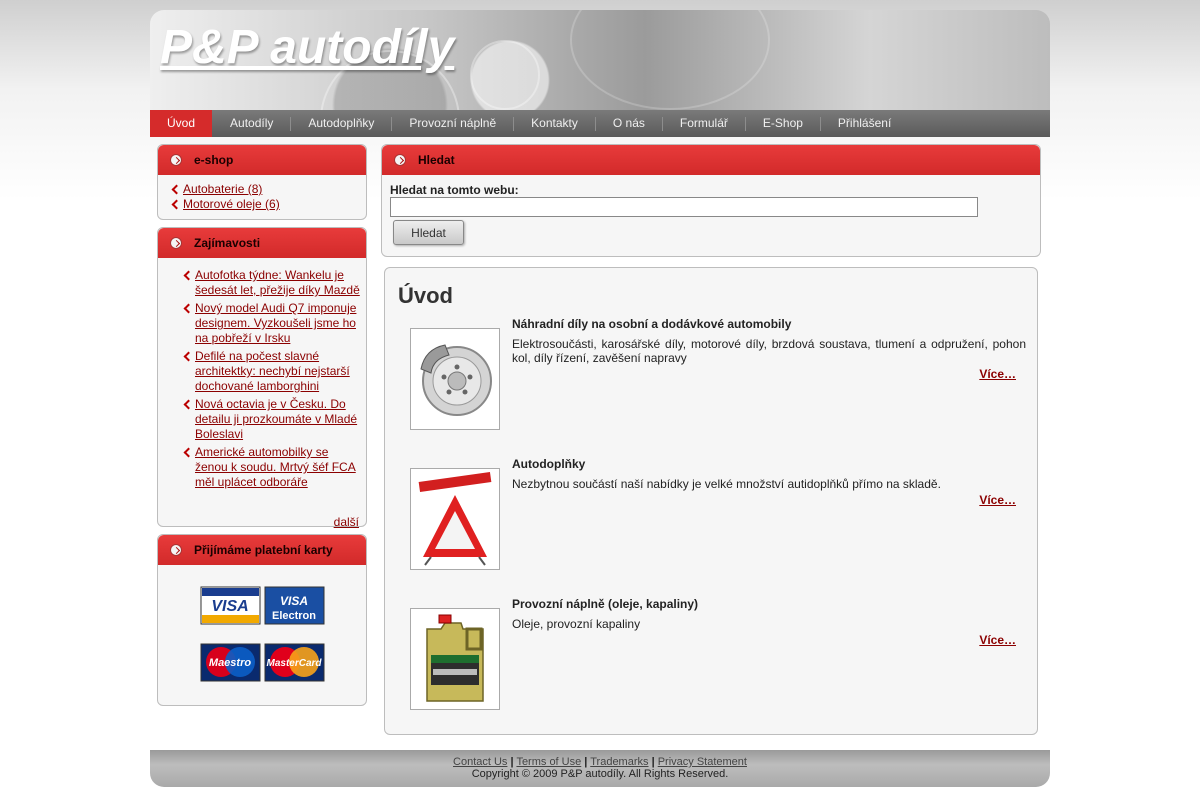 The width and height of the screenshot is (1200, 800). I want to click on search-input, so click(684, 207).